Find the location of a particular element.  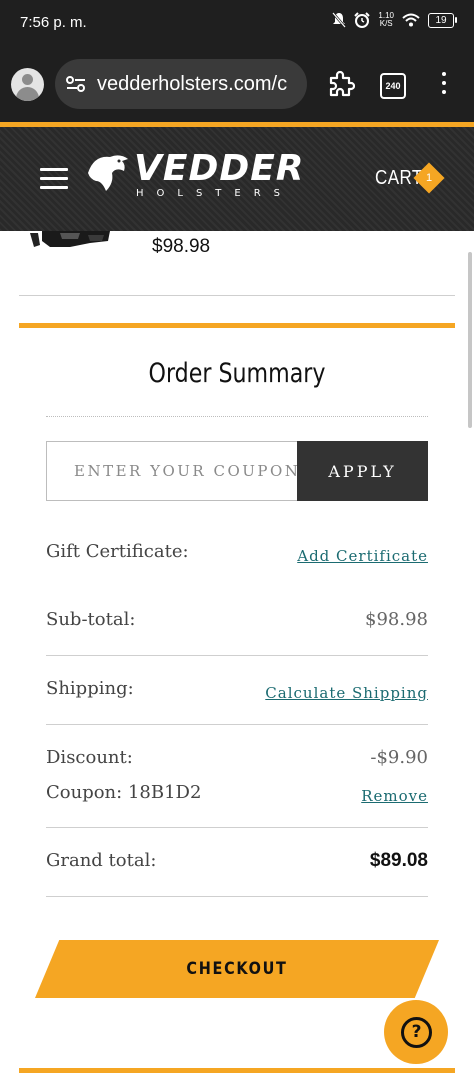

grand-total-value: $89.08 is located at coordinates (398, 860).